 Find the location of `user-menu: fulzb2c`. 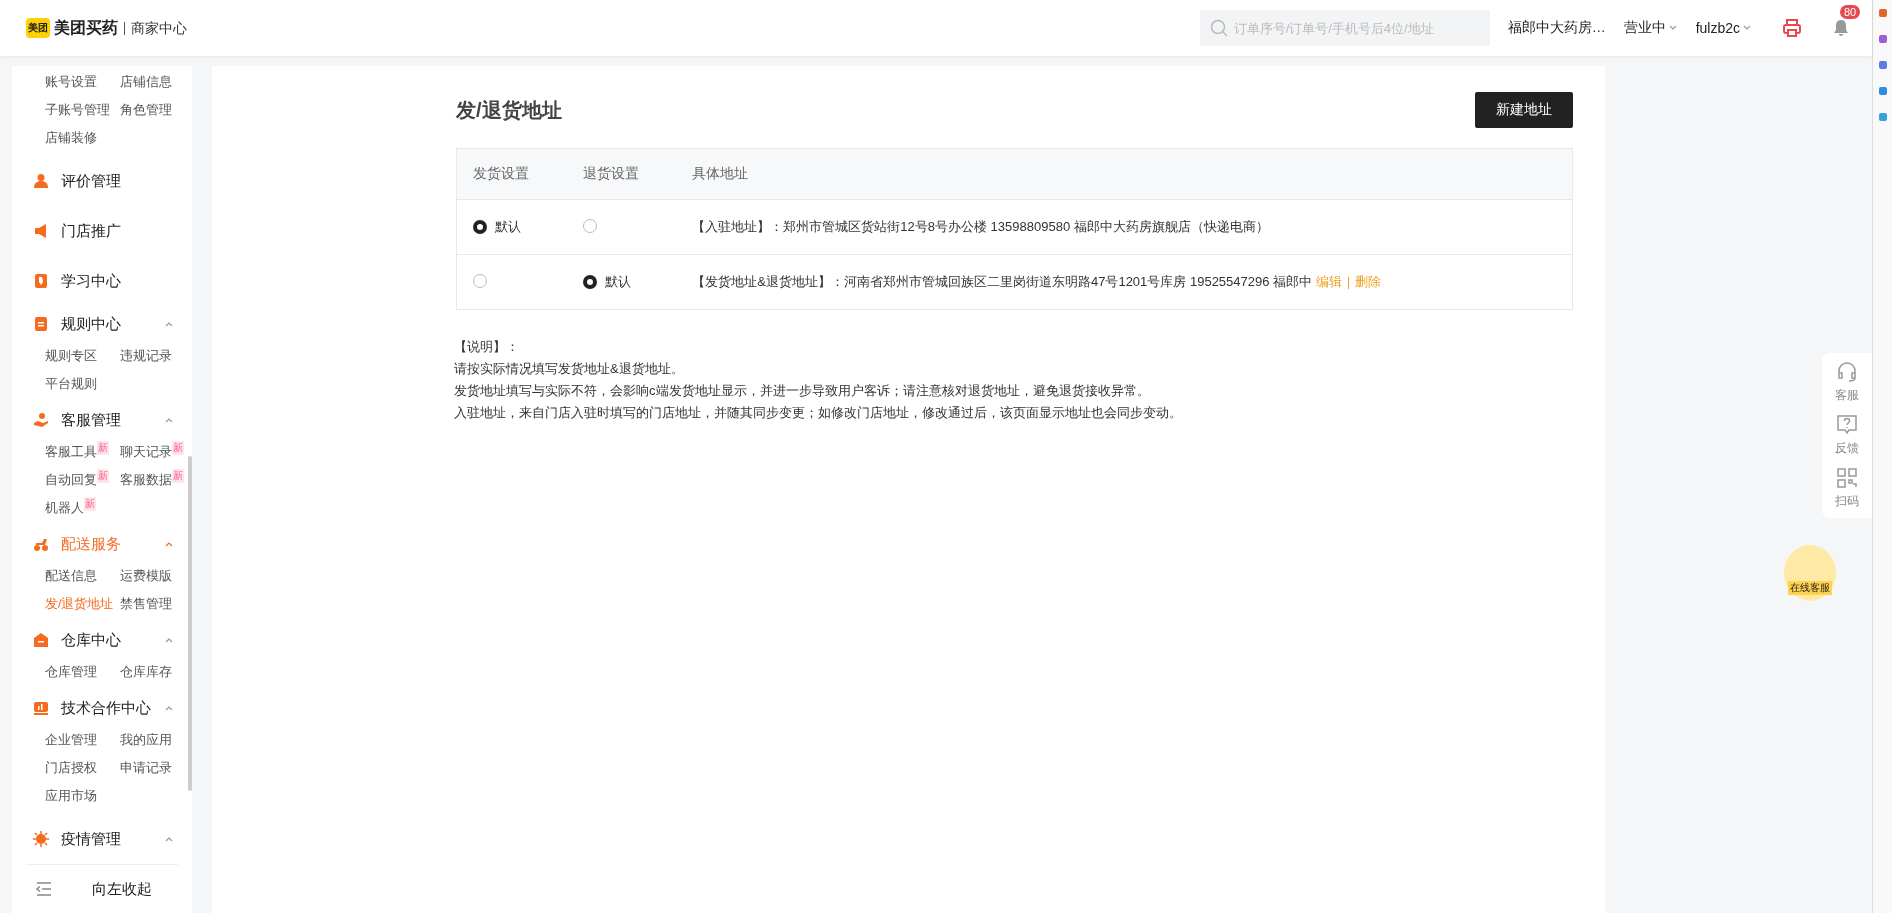

user-menu: fulzb2c is located at coordinates (1717, 28).